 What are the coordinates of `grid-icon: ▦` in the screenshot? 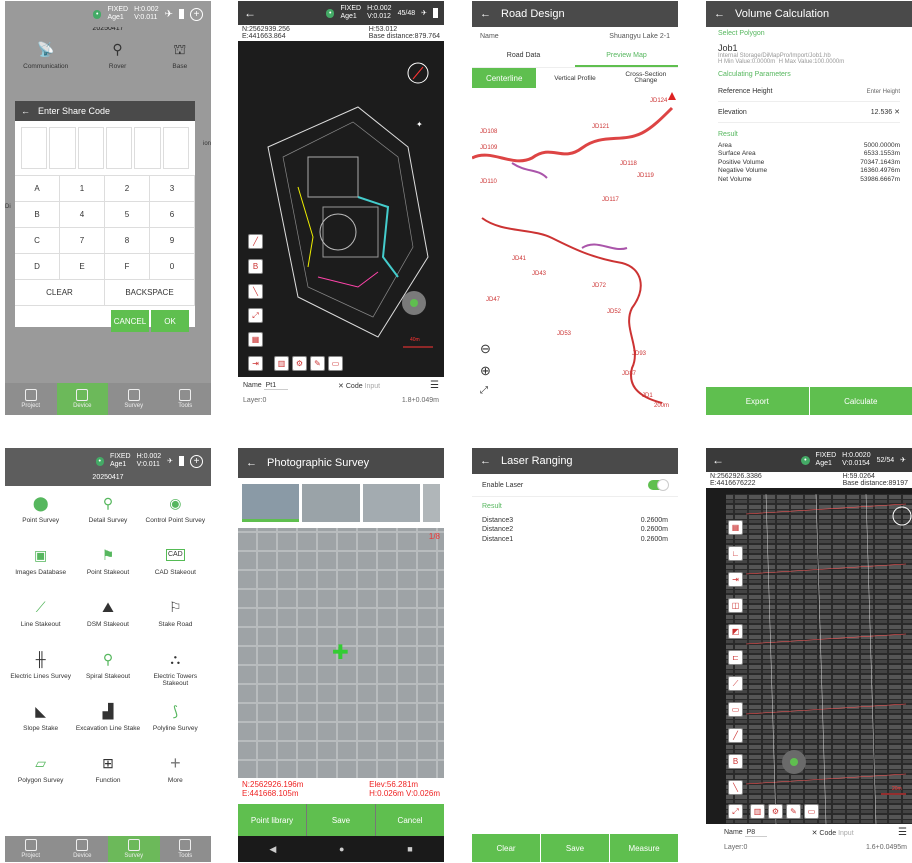 It's located at (255, 339).